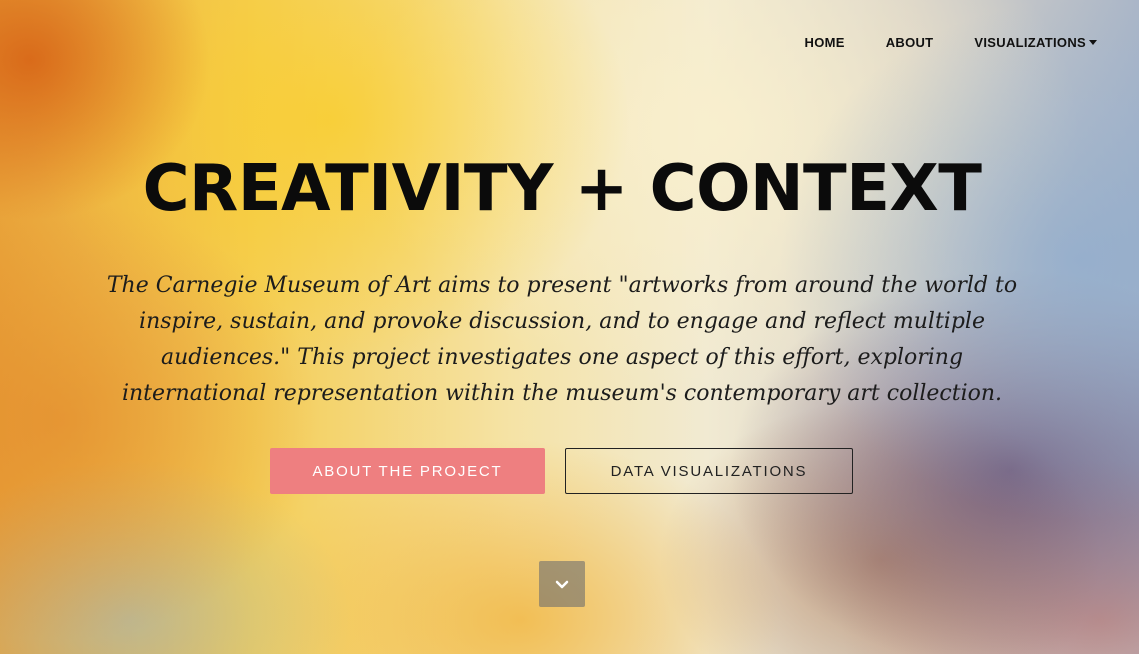 This screenshot has width=1139, height=654. What do you see at coordinates (1093, 42) in the screenshot?
I see `caret-down-icon` at bounding box center [1093, 42].